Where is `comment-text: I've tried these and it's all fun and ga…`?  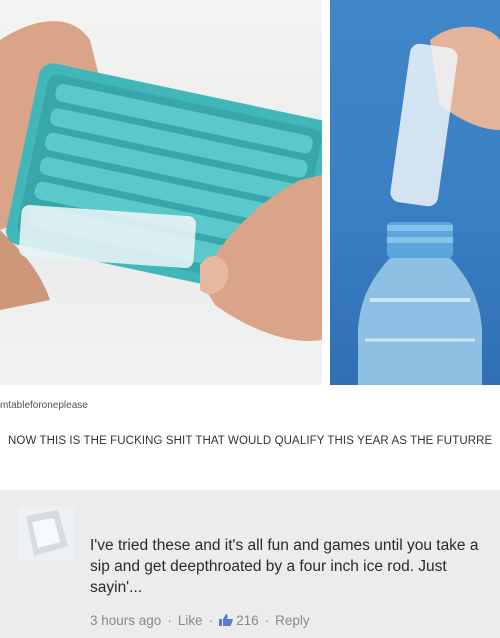 comment-text: I've tried these and it's all fun and ga… is located at coordinates (284, 566).